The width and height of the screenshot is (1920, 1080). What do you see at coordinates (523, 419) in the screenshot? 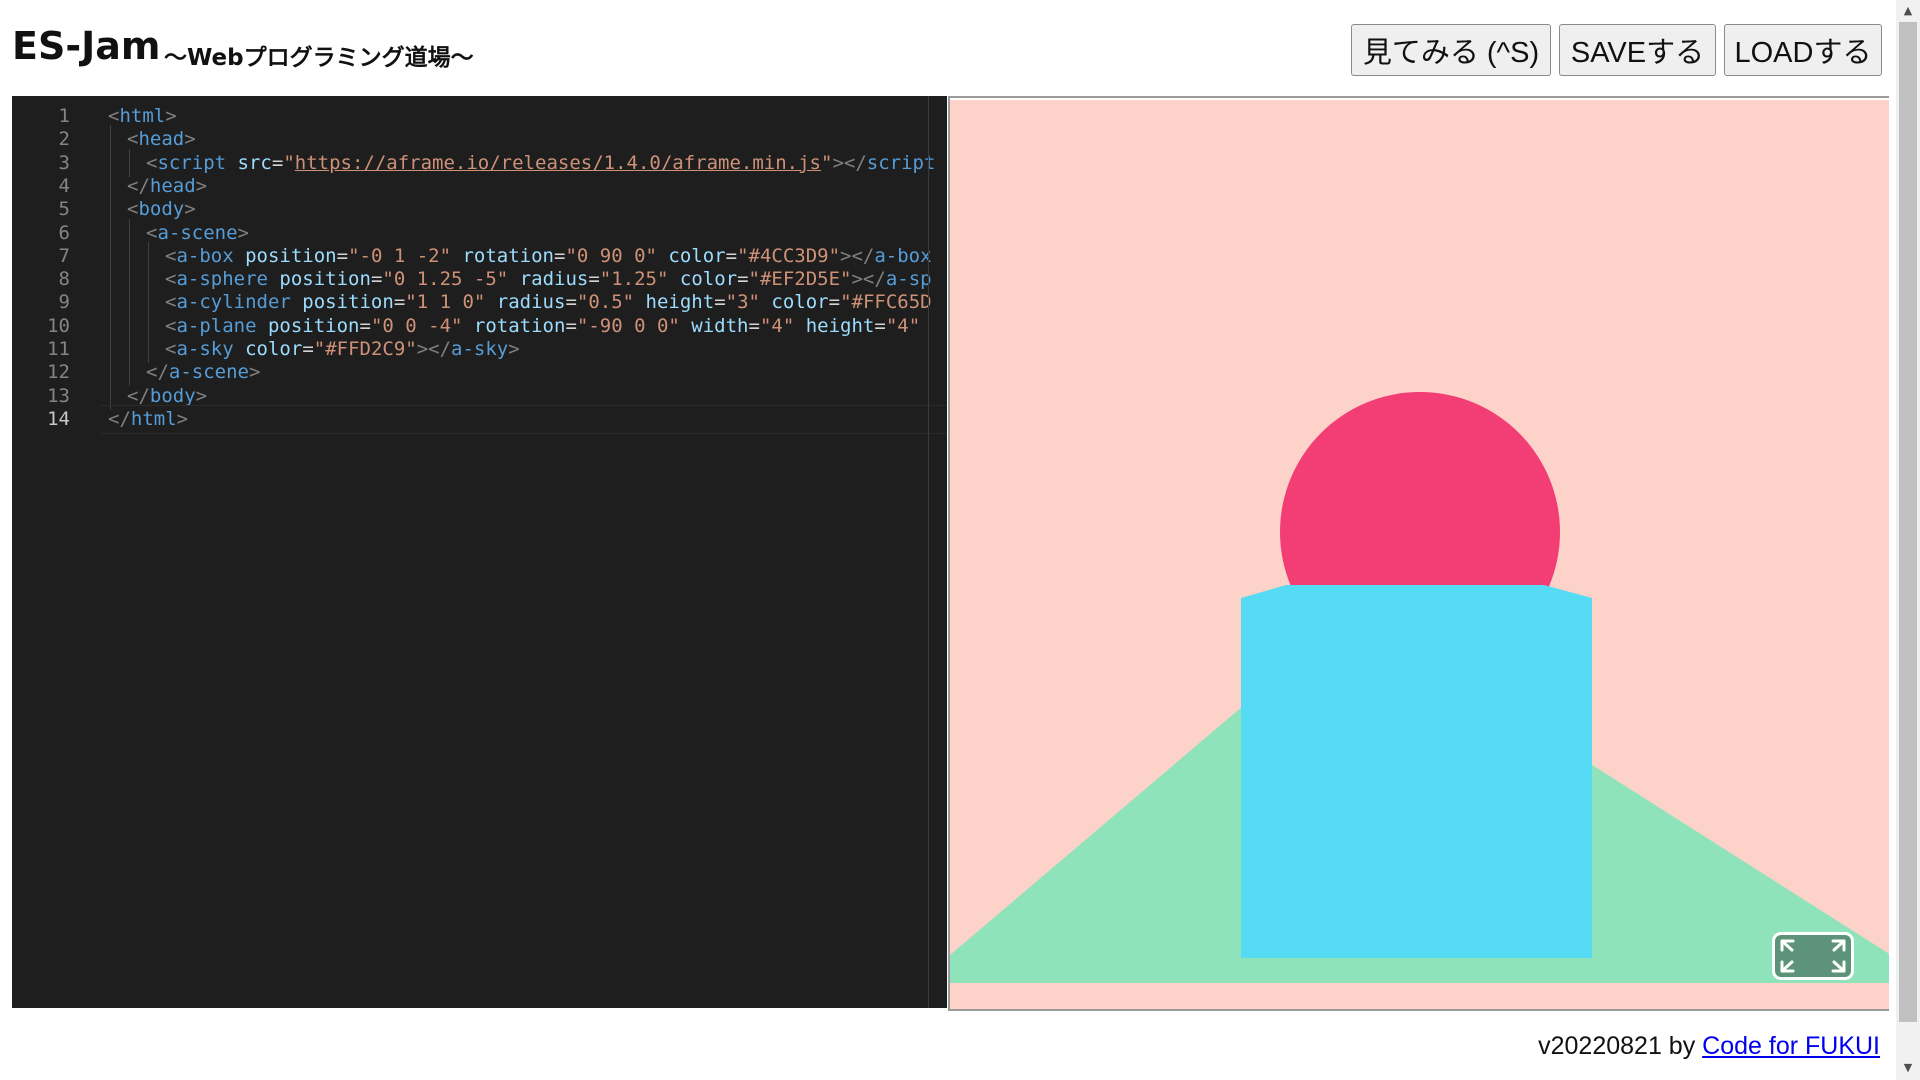
I see `active-line-highlight` at bounding box center [523, 419].